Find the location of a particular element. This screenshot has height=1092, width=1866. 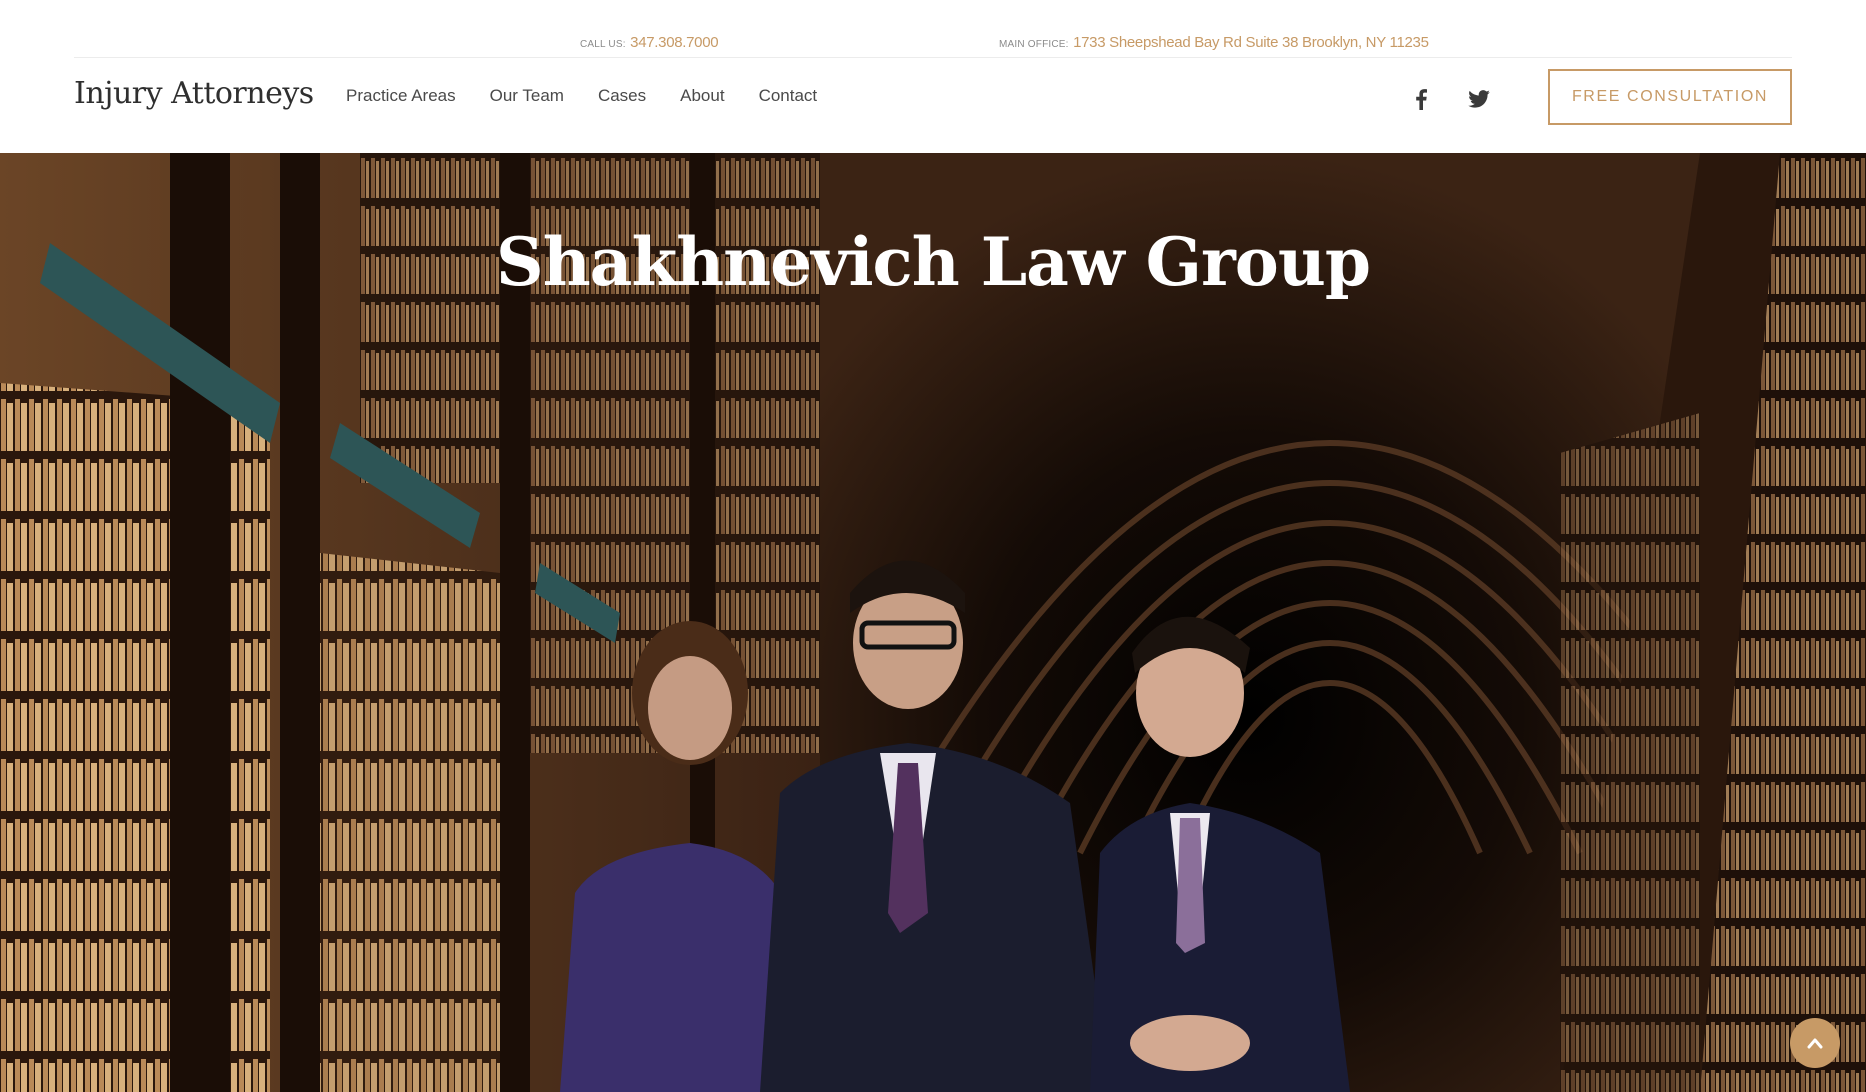

office-label: MAIN OFFICE: is located at coordinates (1034, 44).